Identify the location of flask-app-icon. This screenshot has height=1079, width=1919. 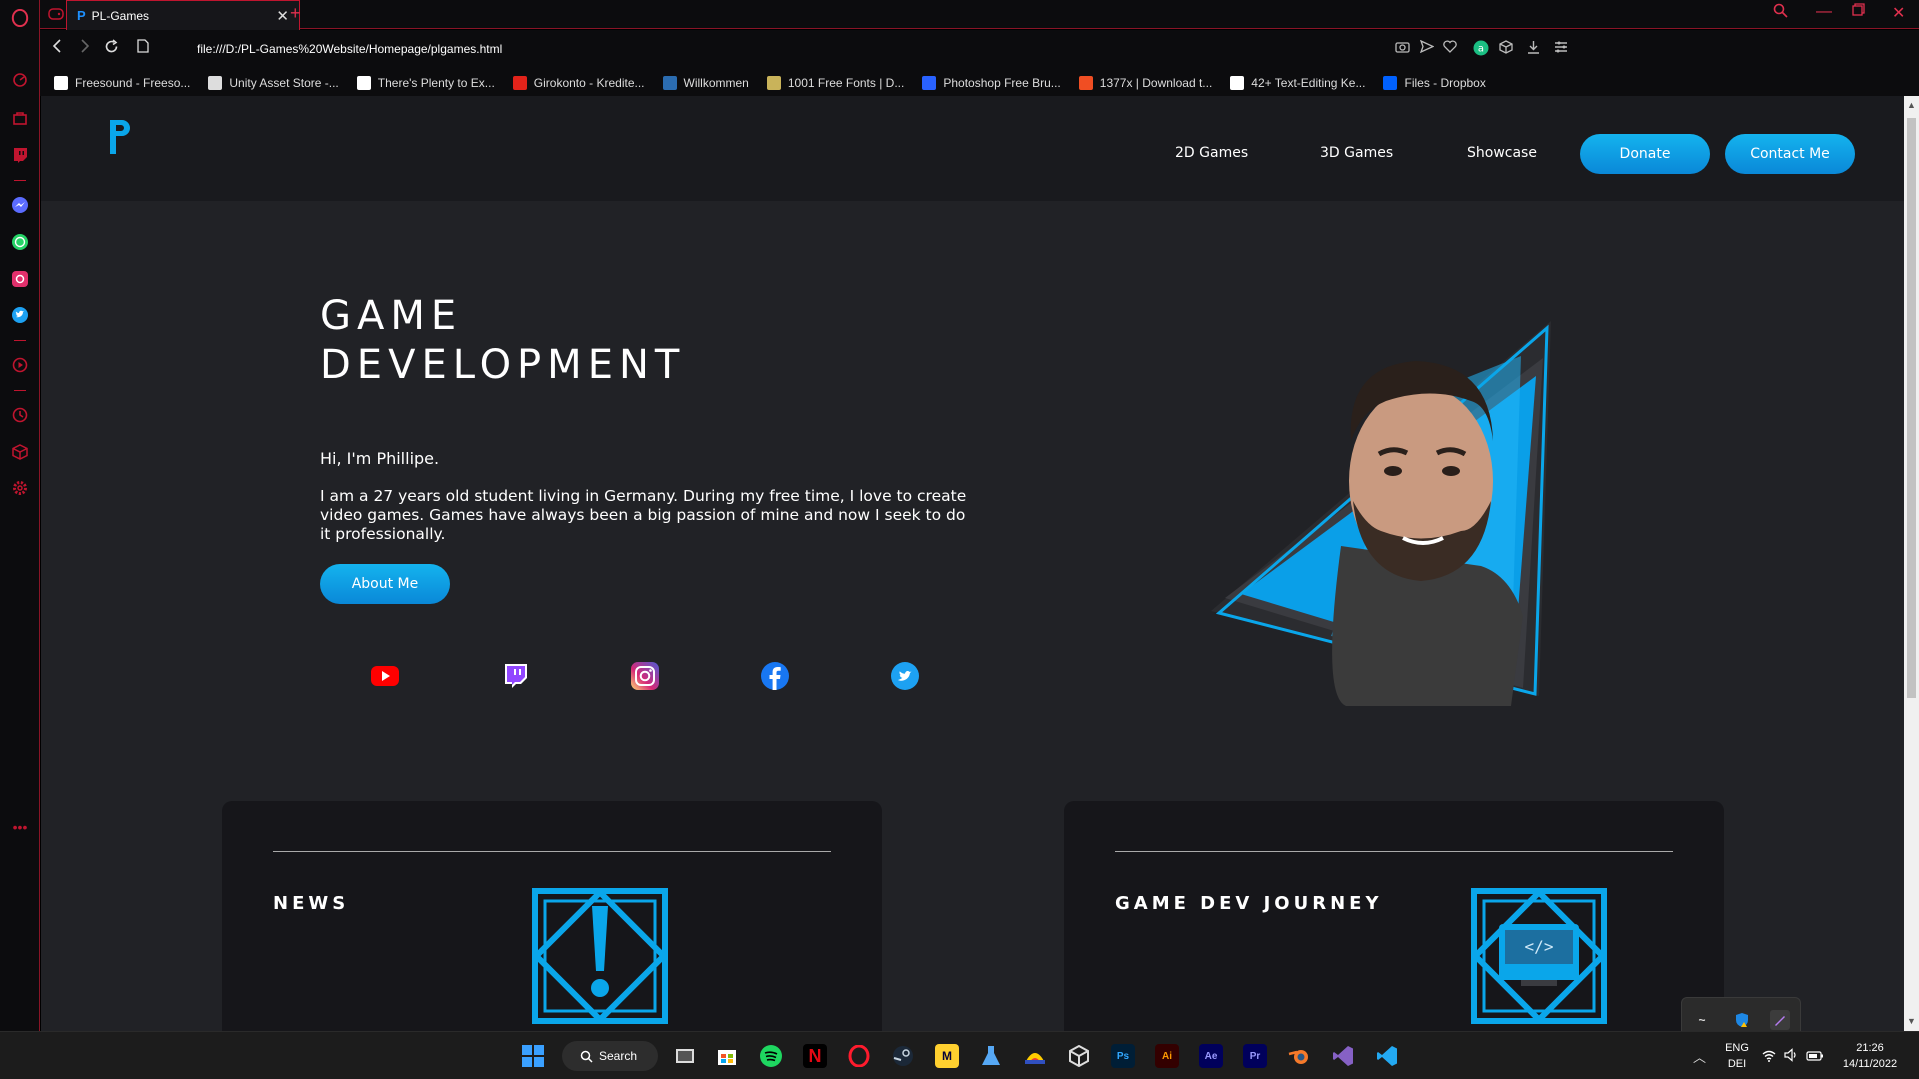
(991, 1056).